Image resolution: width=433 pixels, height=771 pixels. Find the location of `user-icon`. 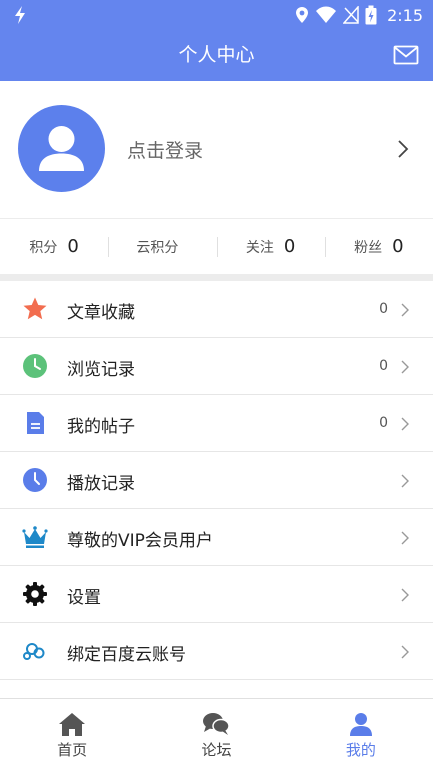

user-icon is located at coordinates (360, 724).